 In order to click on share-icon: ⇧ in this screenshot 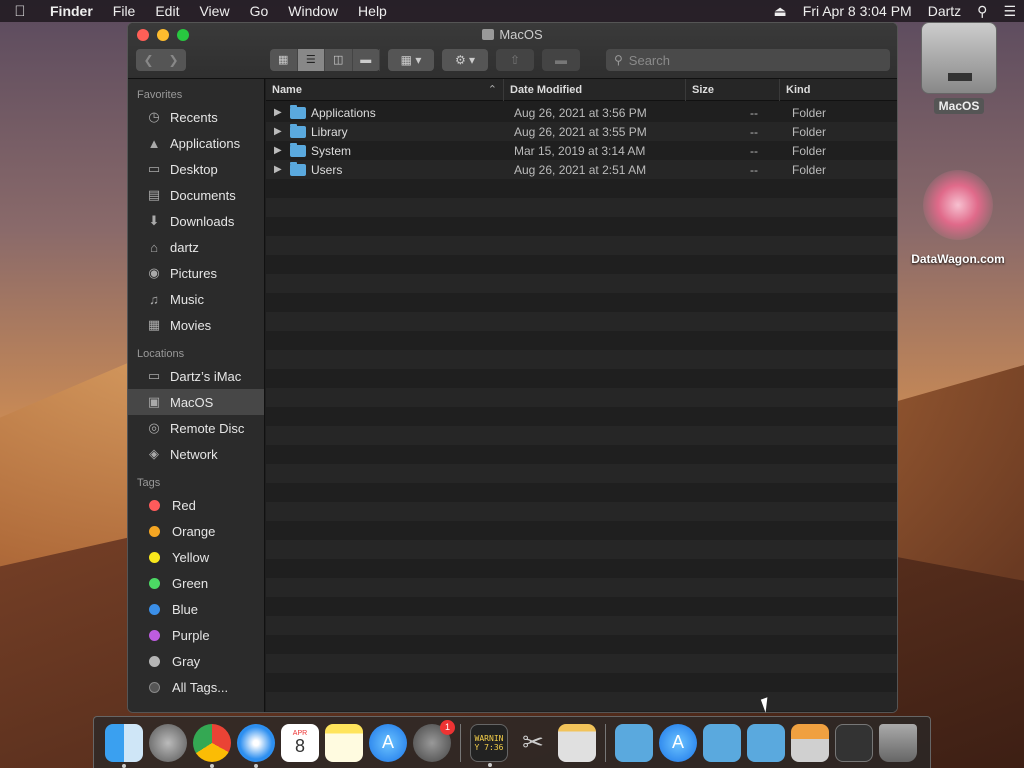, I will do `click(515, 60)`.